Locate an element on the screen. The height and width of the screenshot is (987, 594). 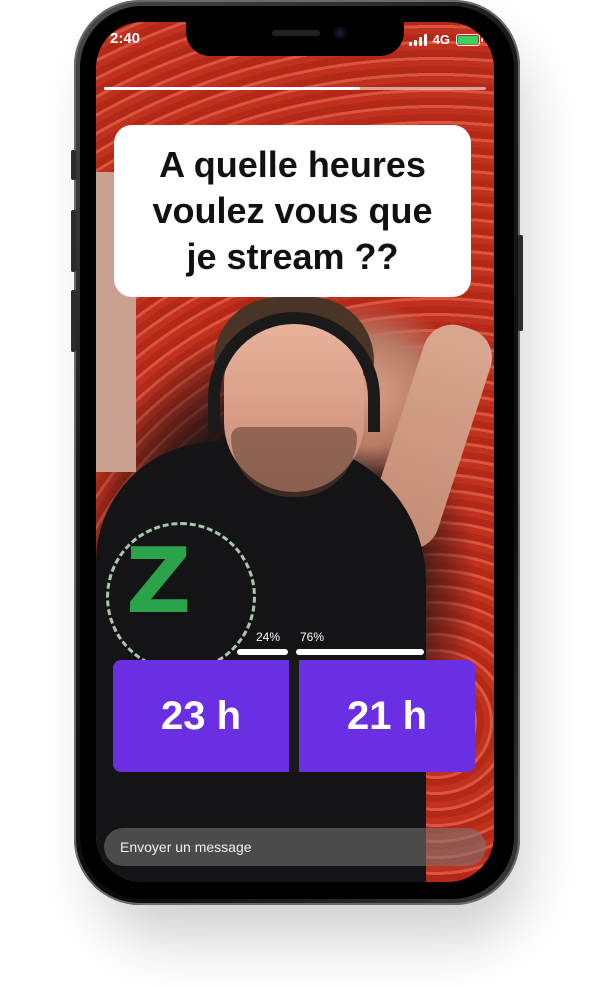
send-message-input: Envoyer un message is located at coordinates (295, 847).